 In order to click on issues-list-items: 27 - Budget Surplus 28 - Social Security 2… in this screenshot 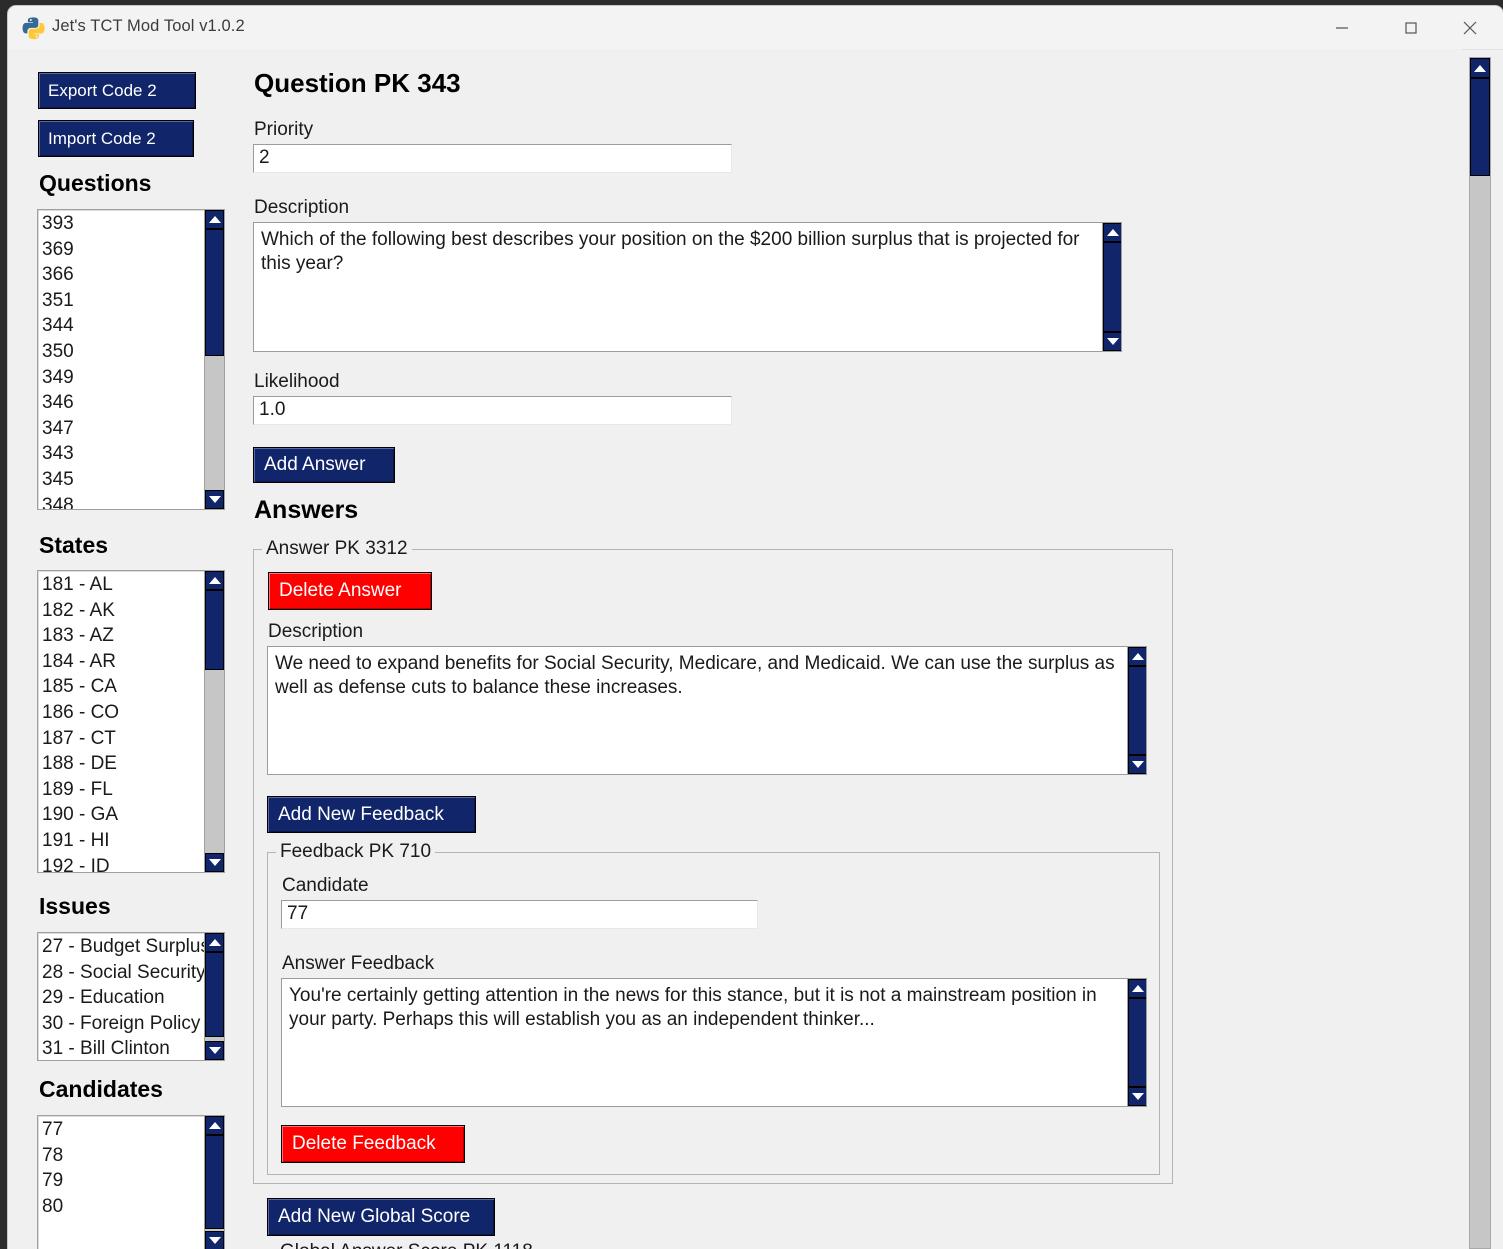, I will do `click(122, 997)`.